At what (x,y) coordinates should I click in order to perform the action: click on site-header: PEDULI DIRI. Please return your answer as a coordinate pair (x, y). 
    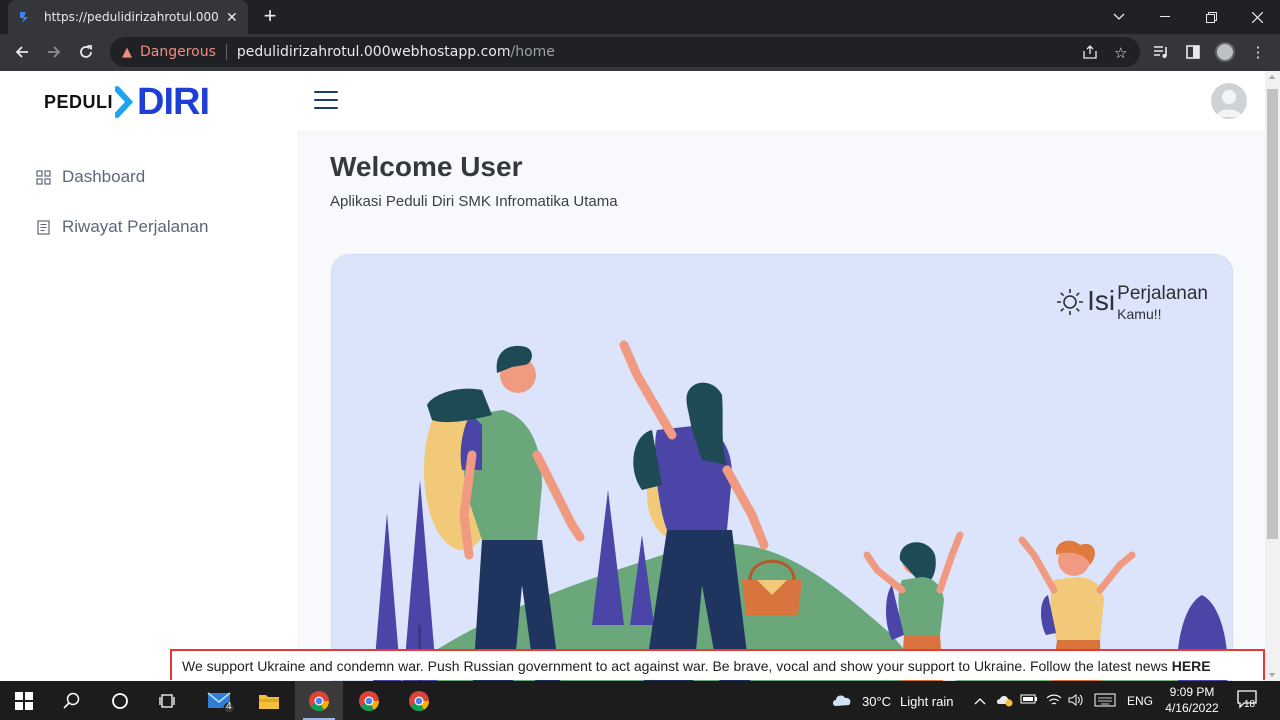
    Looking at the image, I should click on (632, 101).